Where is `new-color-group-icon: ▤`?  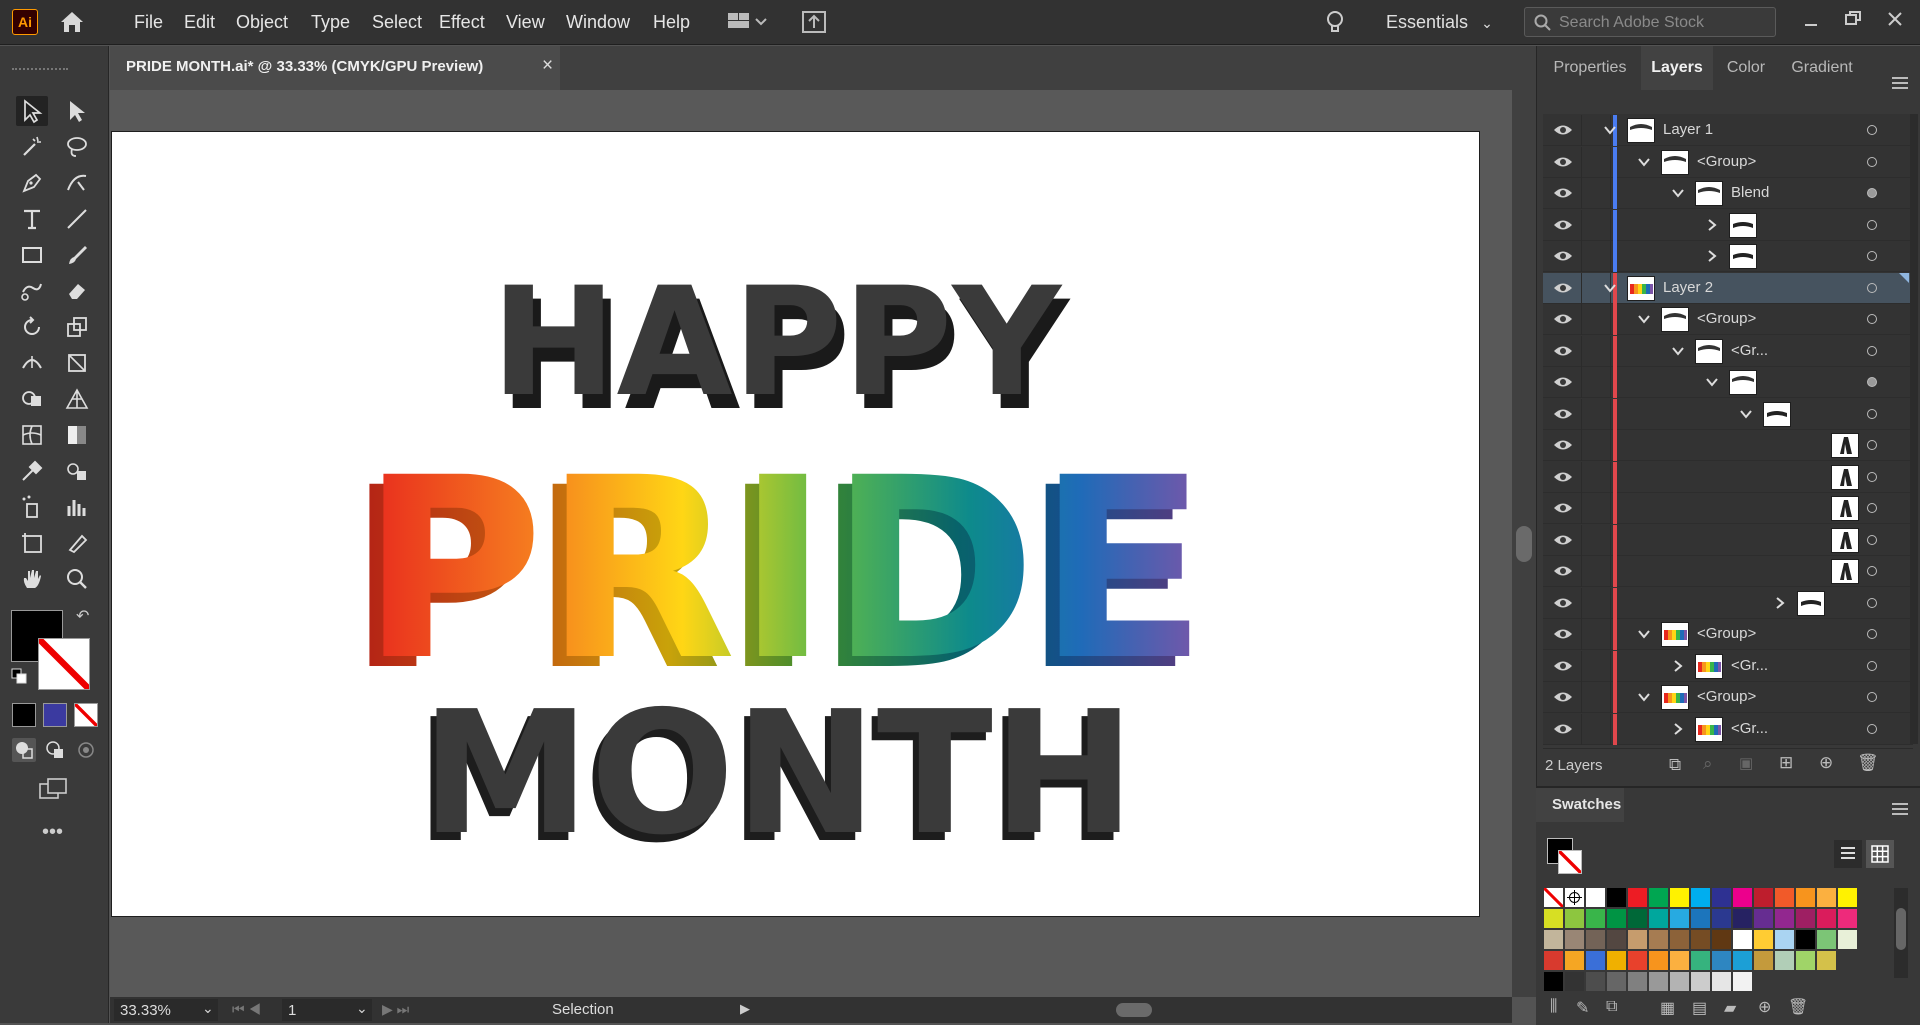 new-color-group-icon: ▤ is located at coordinates (1699, 1008).